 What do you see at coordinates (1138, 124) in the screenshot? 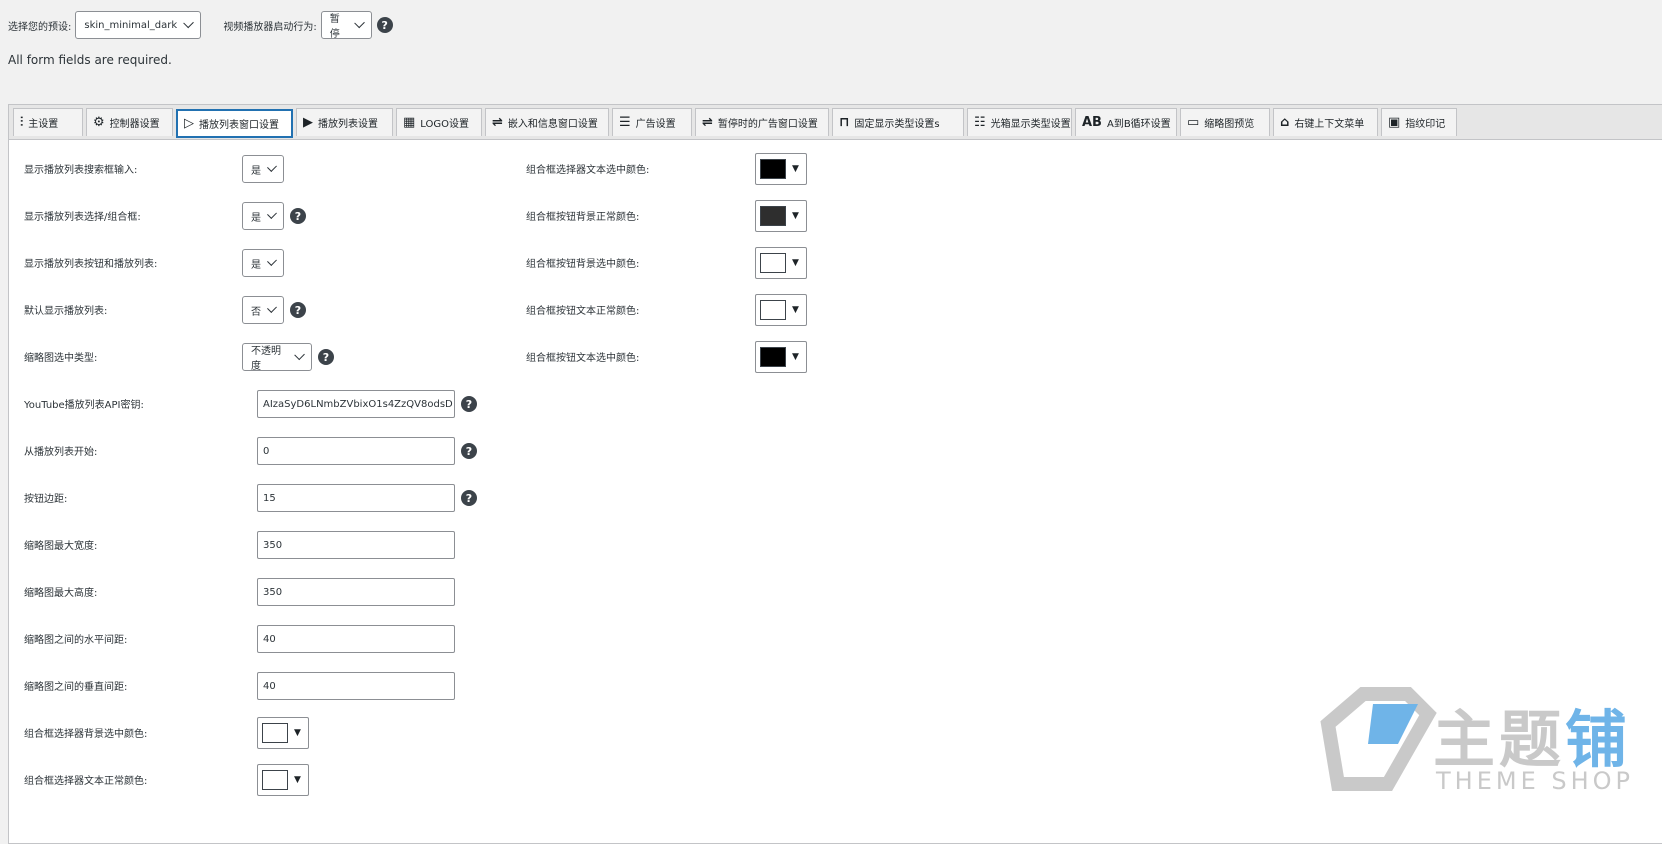
I see `tab-label: A到B循环设置` at bounding box center [1138, 124].